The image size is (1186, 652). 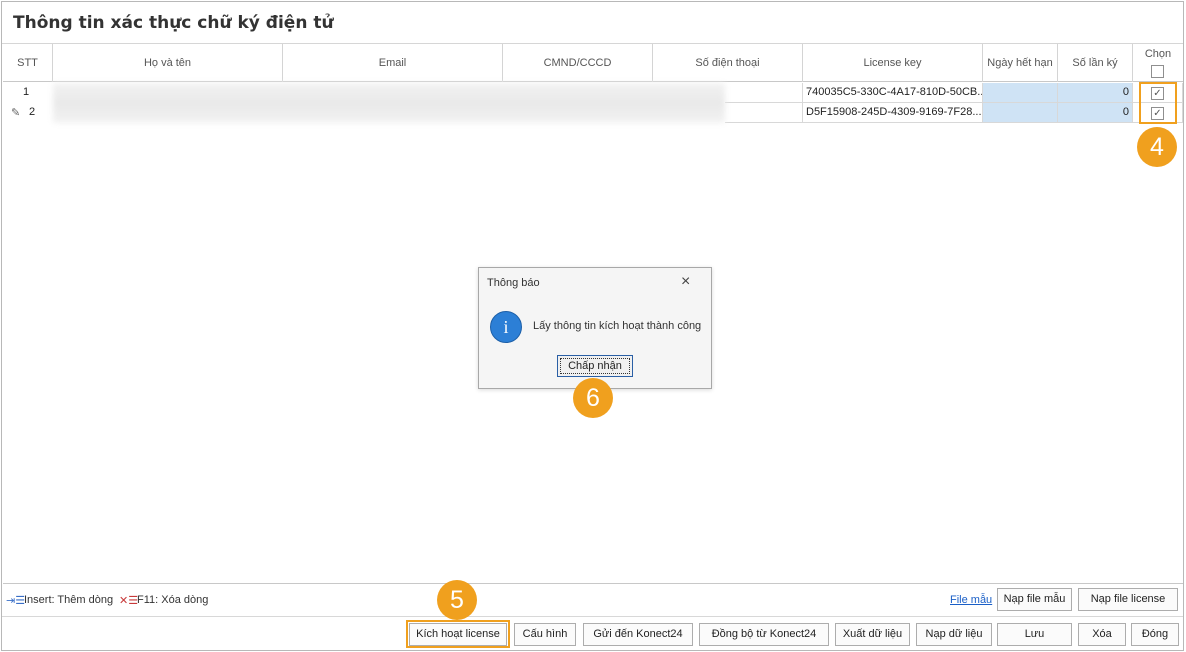 I want to click on callout-5-badge: 5, so click(x=457, y=600).